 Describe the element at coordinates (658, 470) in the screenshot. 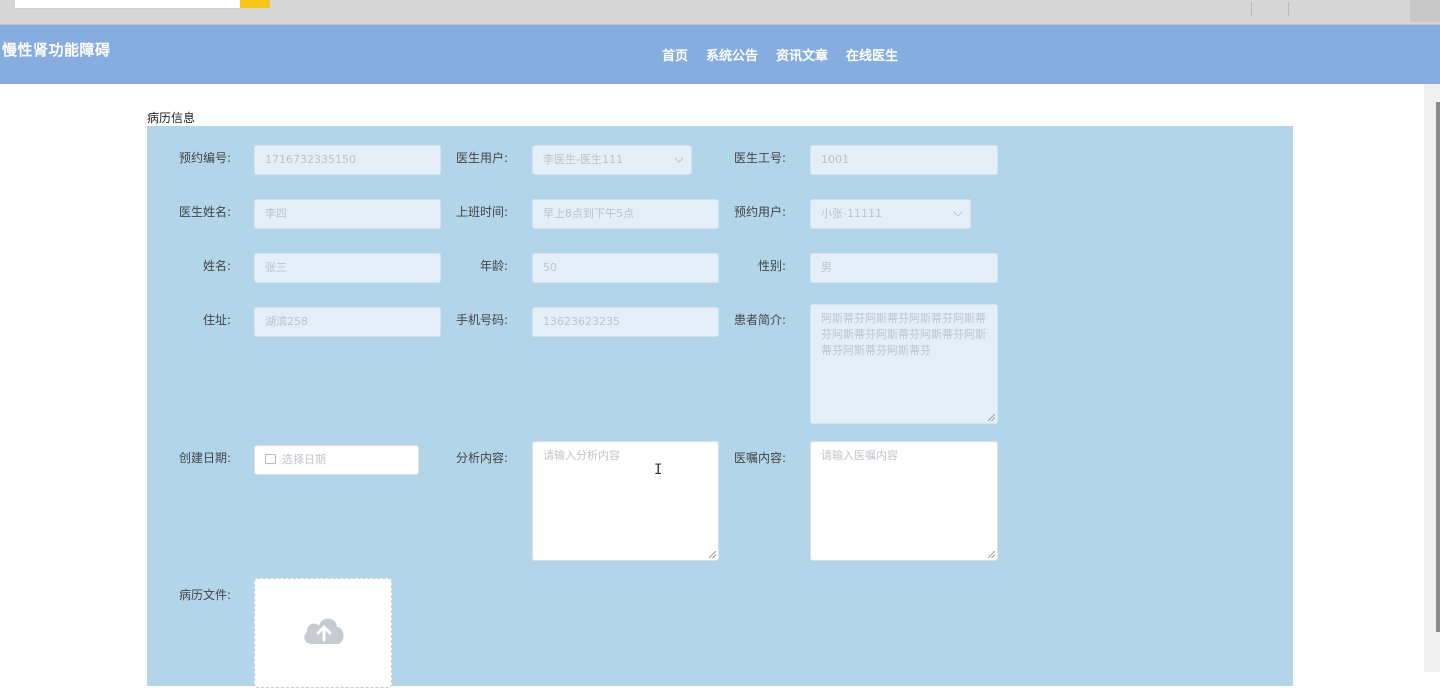

I see `text-cursor-icon: I` at that location.